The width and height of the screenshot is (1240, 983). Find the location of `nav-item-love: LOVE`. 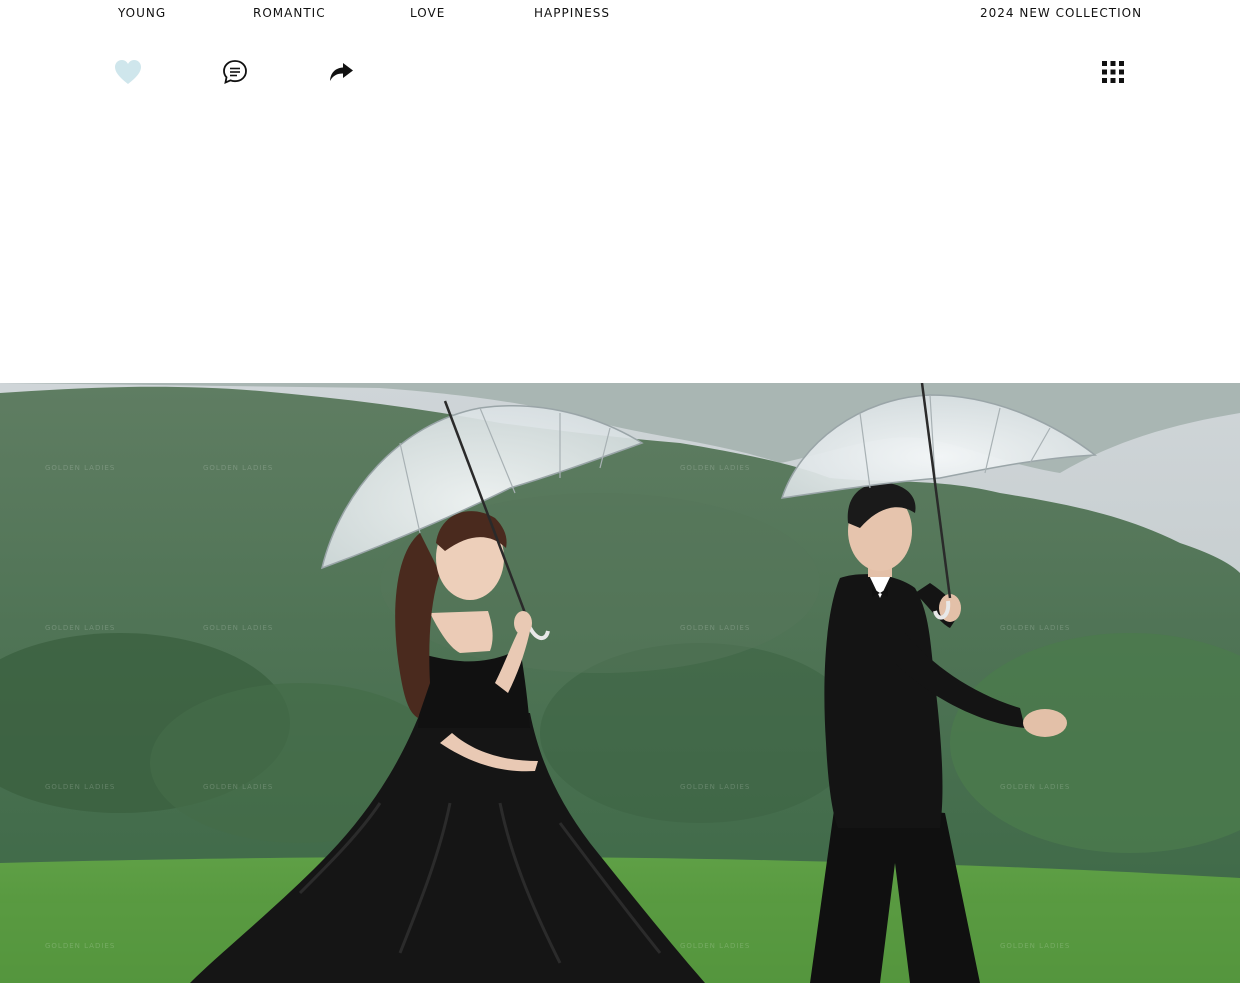

nav-item-love: LOVE is located at coordinates (427, 13).